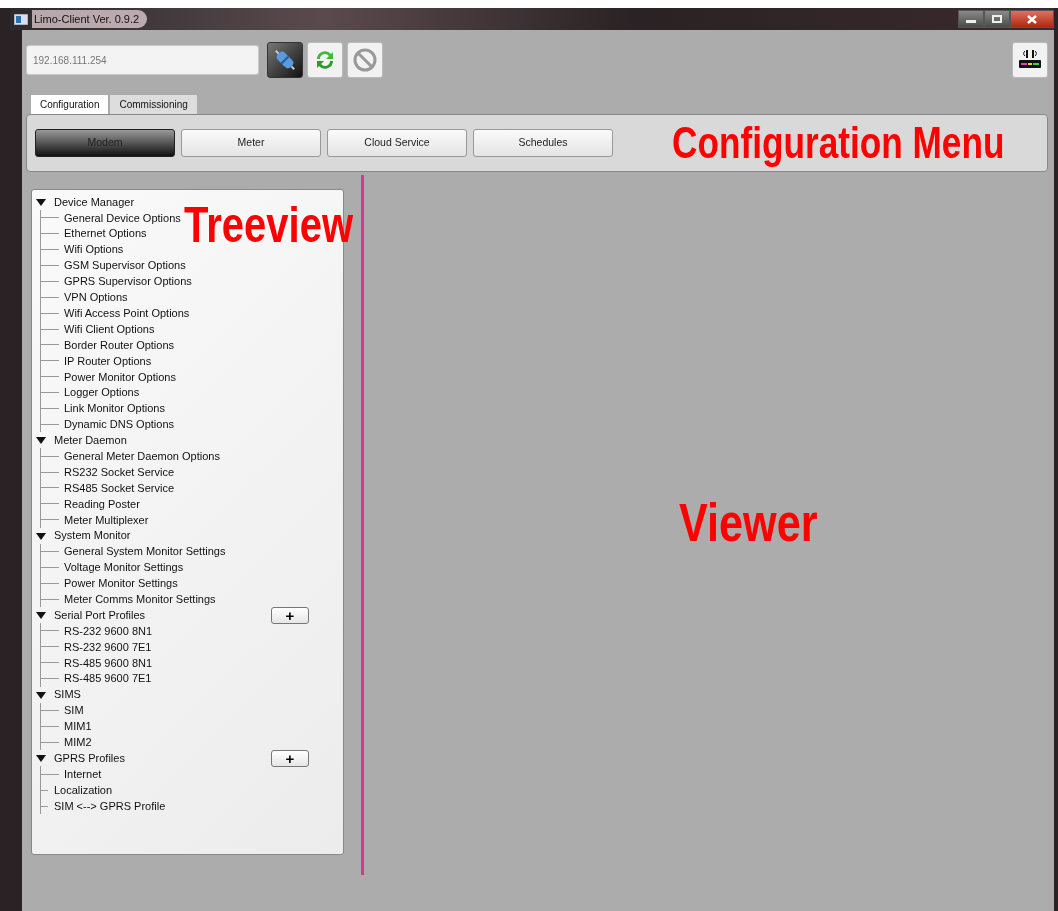 This screenshot has height=911, width=1058. What do you see at coordinates (78, 726) in the screenshot?
I see `tree-item: MIM1` at bounding box center [78, 726].